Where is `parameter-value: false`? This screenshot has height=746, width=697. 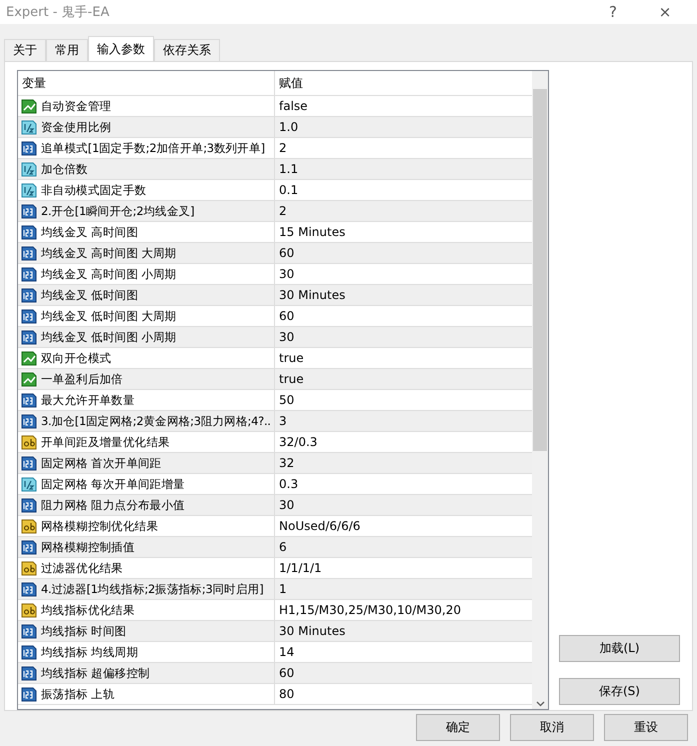
parameter-value: false is located at coordinates (403, 106).